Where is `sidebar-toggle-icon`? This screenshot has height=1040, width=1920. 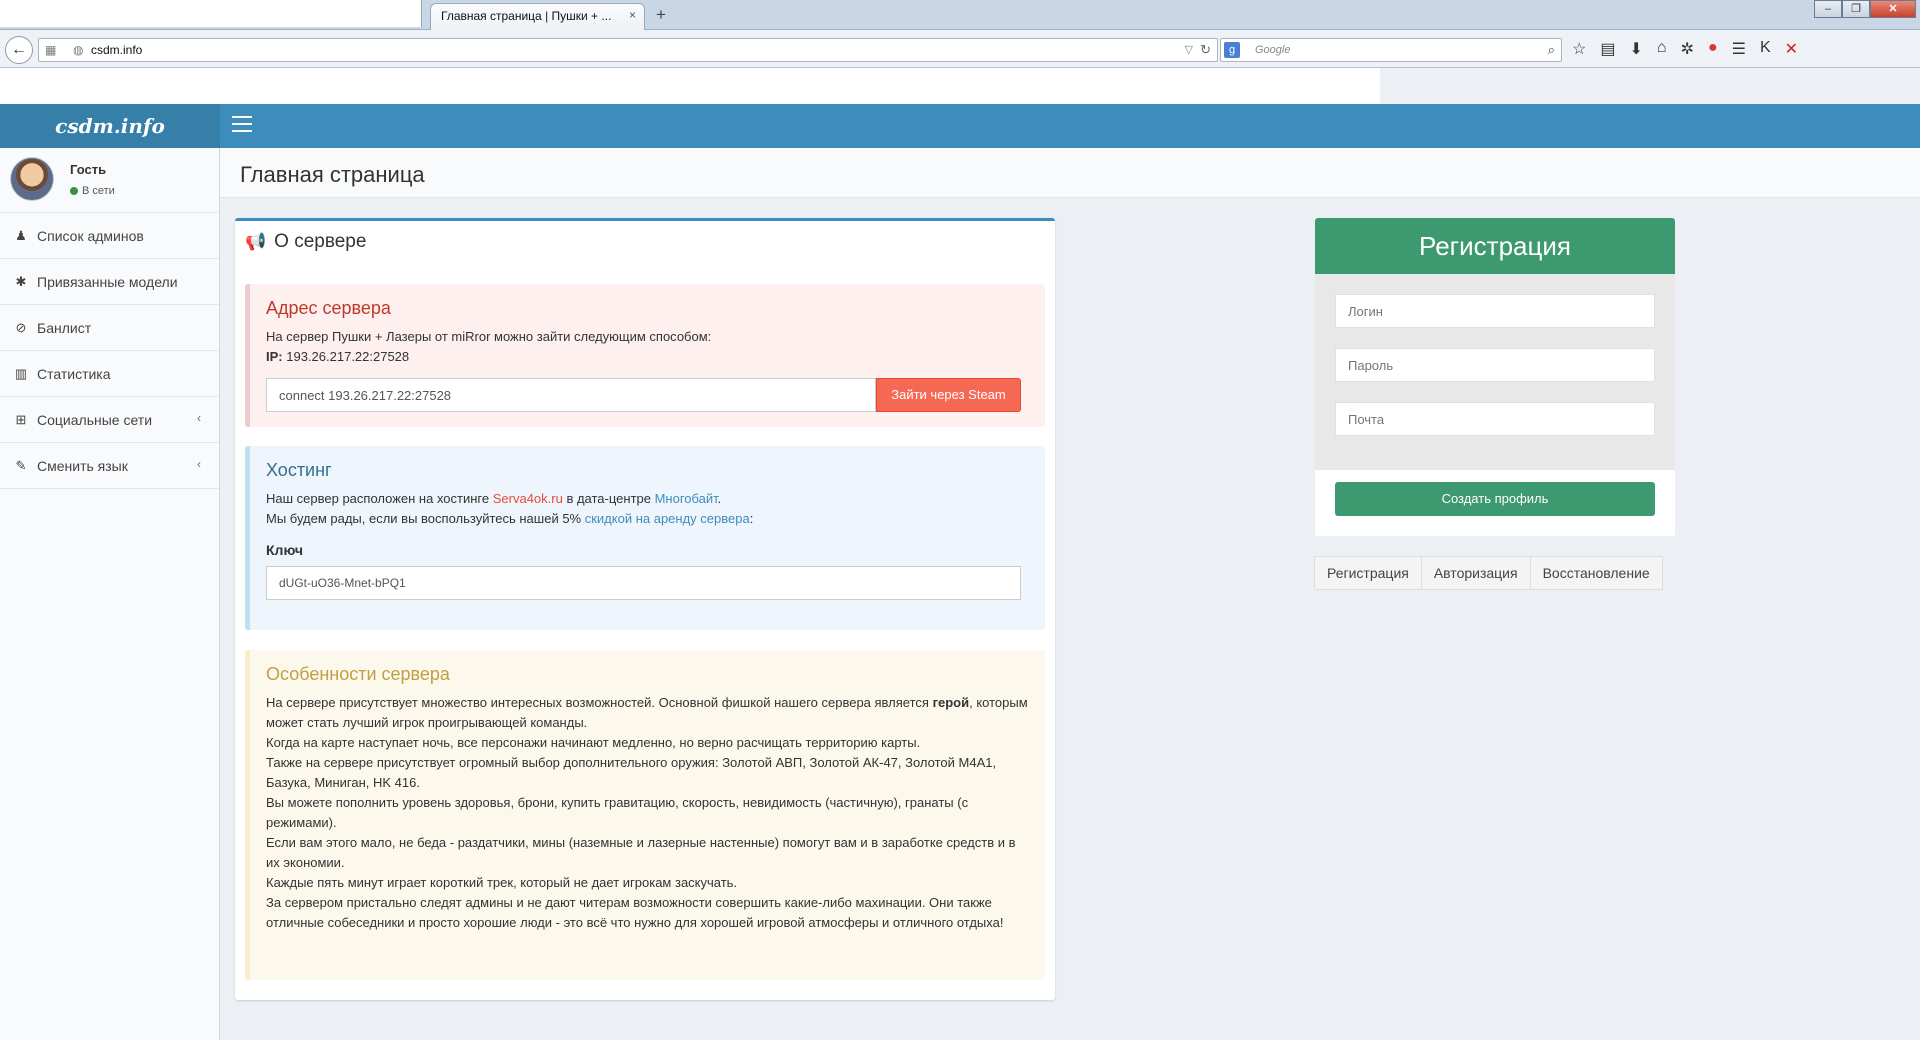
sidebar-toggle-icon is located at coordinates (242, 126).